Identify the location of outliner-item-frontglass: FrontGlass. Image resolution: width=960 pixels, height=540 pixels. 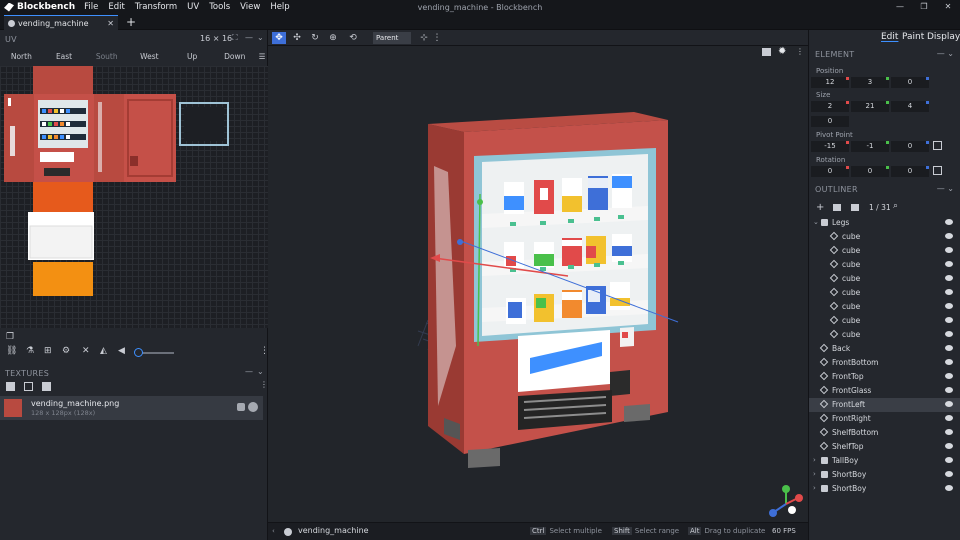
(884, 391).